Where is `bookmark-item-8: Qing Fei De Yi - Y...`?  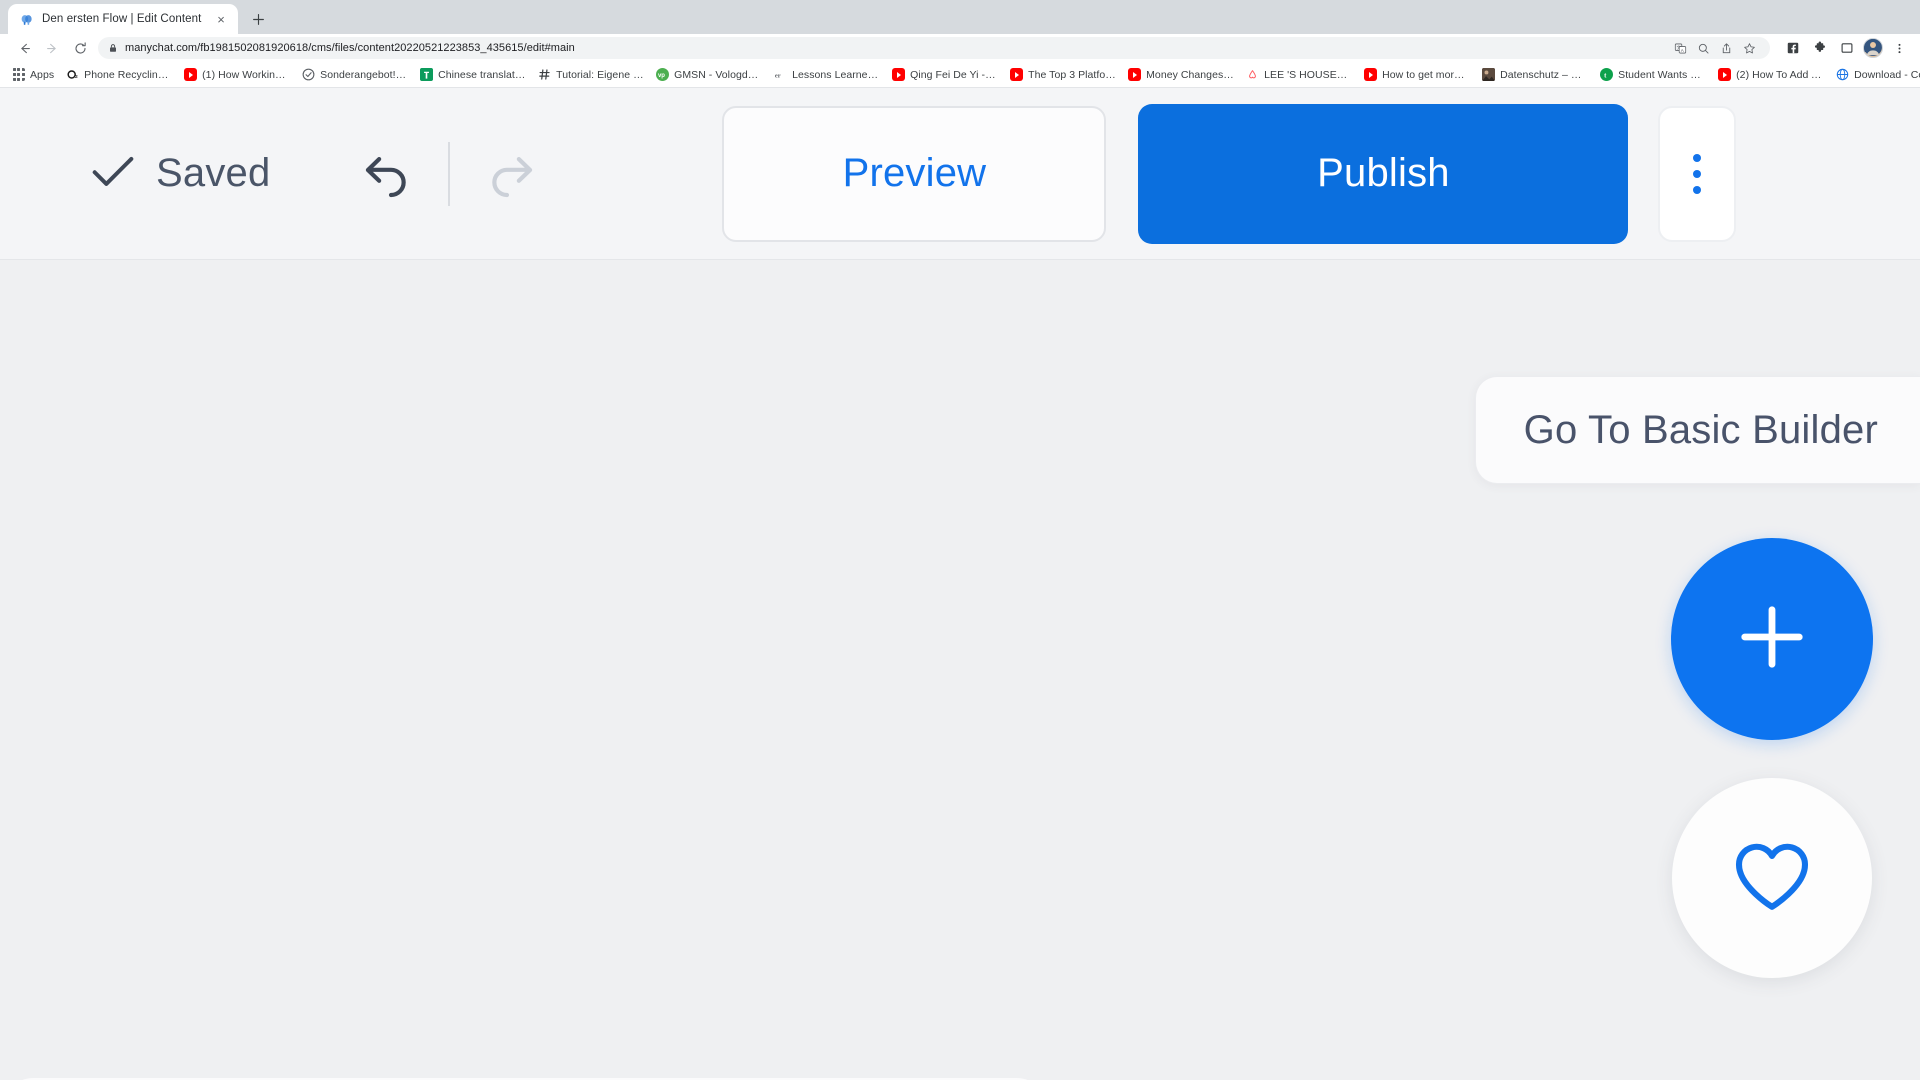 bookmark-item-8: Qing Fei De Yi - Y... is located at coordinates (945, 74).